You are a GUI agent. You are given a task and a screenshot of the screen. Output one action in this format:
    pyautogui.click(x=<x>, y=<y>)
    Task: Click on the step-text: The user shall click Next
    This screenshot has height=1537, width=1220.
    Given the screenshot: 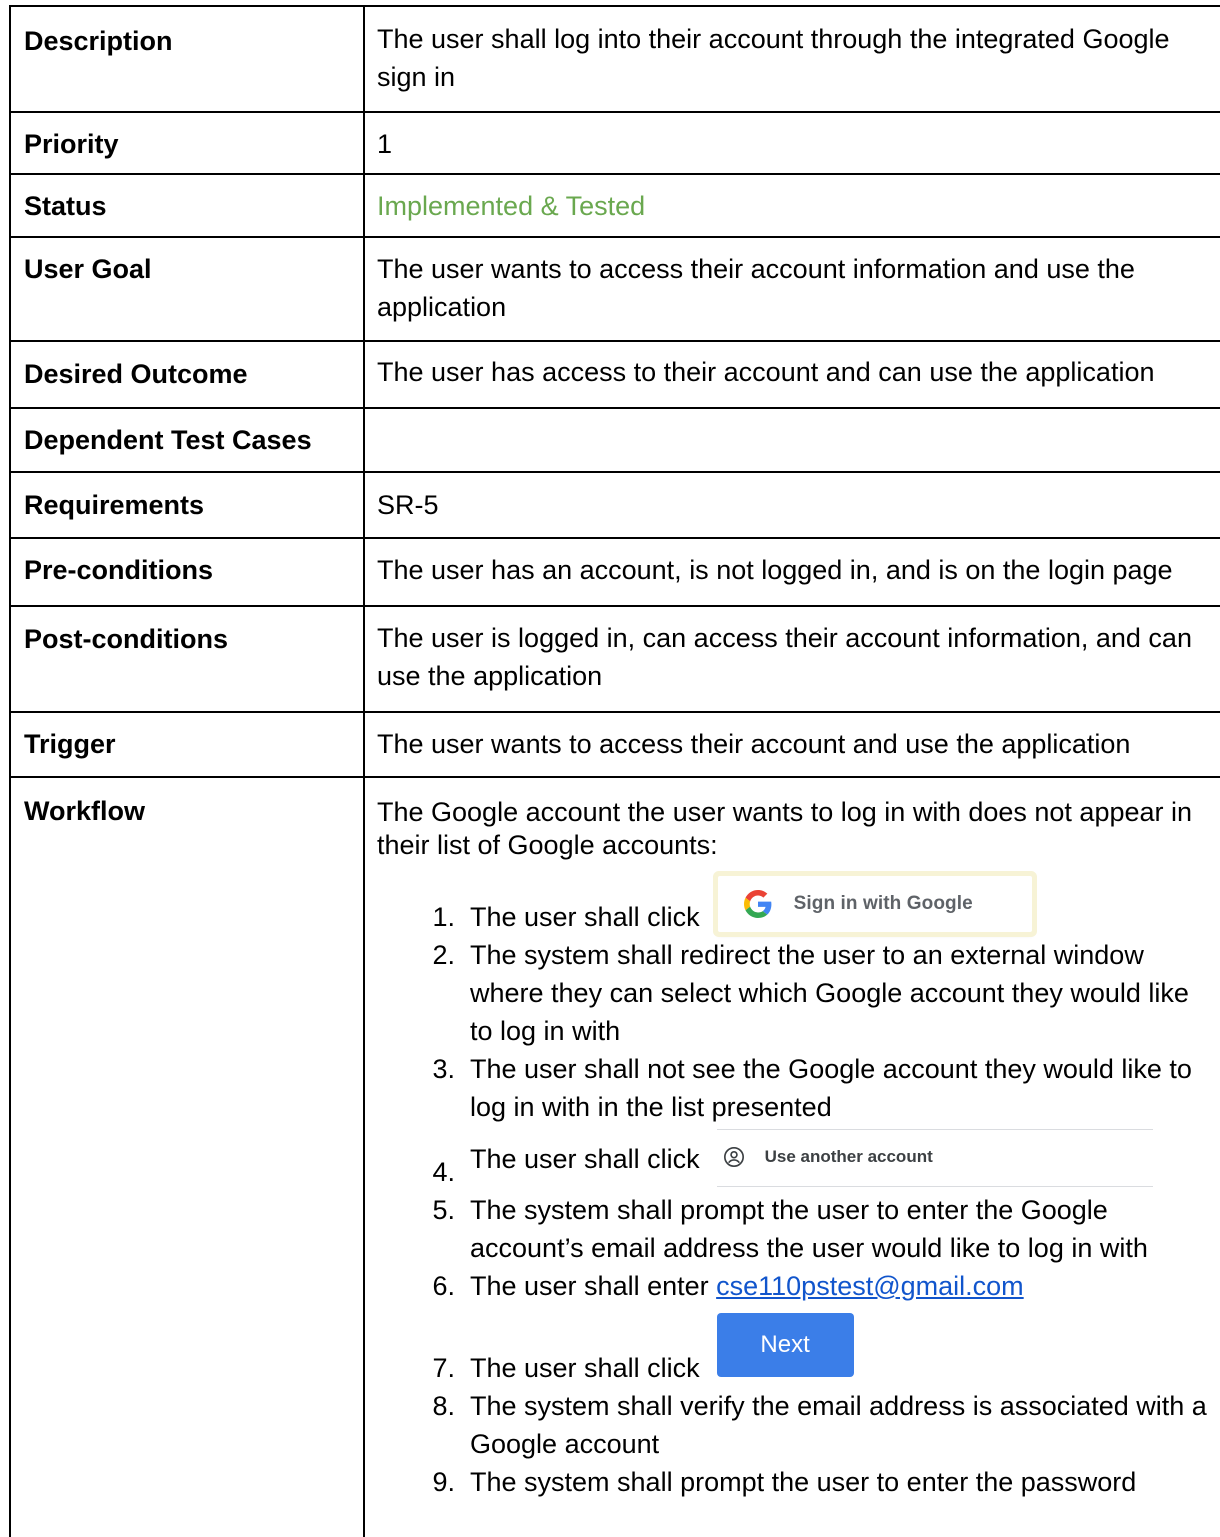 What is the action you would take?
    pyautogui.click(x=843, y=1350)
    